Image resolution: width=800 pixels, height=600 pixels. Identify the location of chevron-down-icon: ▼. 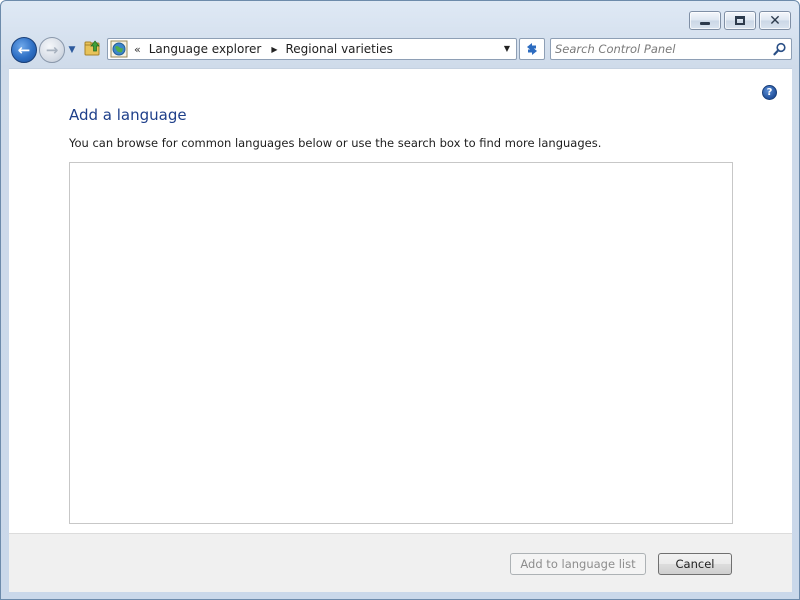
(72, 50).